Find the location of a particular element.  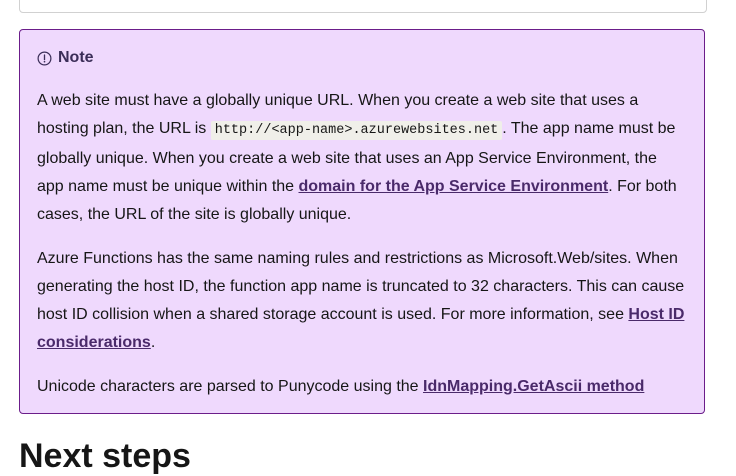

ase-domain-link: domain for the App Service Environment is located at coordinates (454, 186).